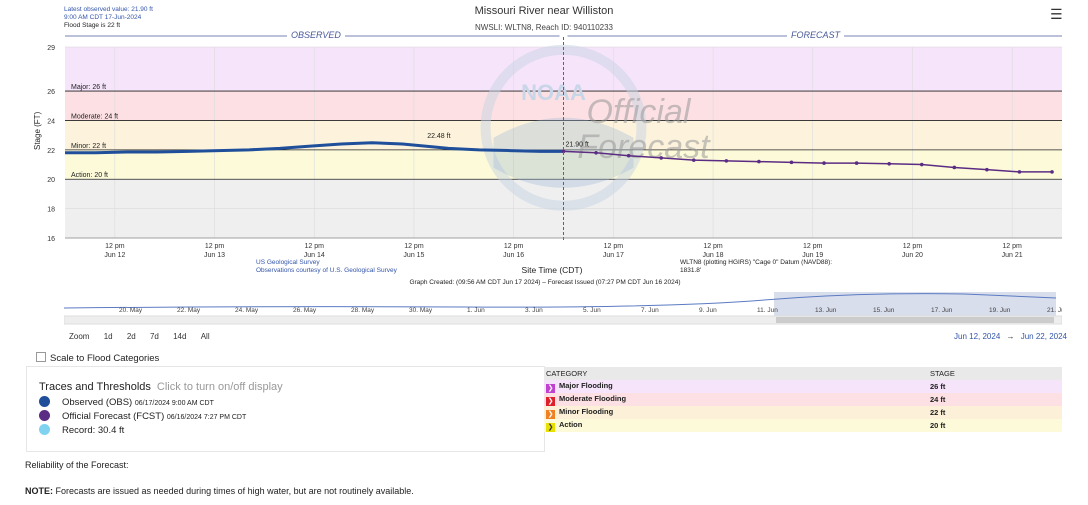  I want to click on legend-forecast-label: Official Forecast (FCST), so click(113, 416).